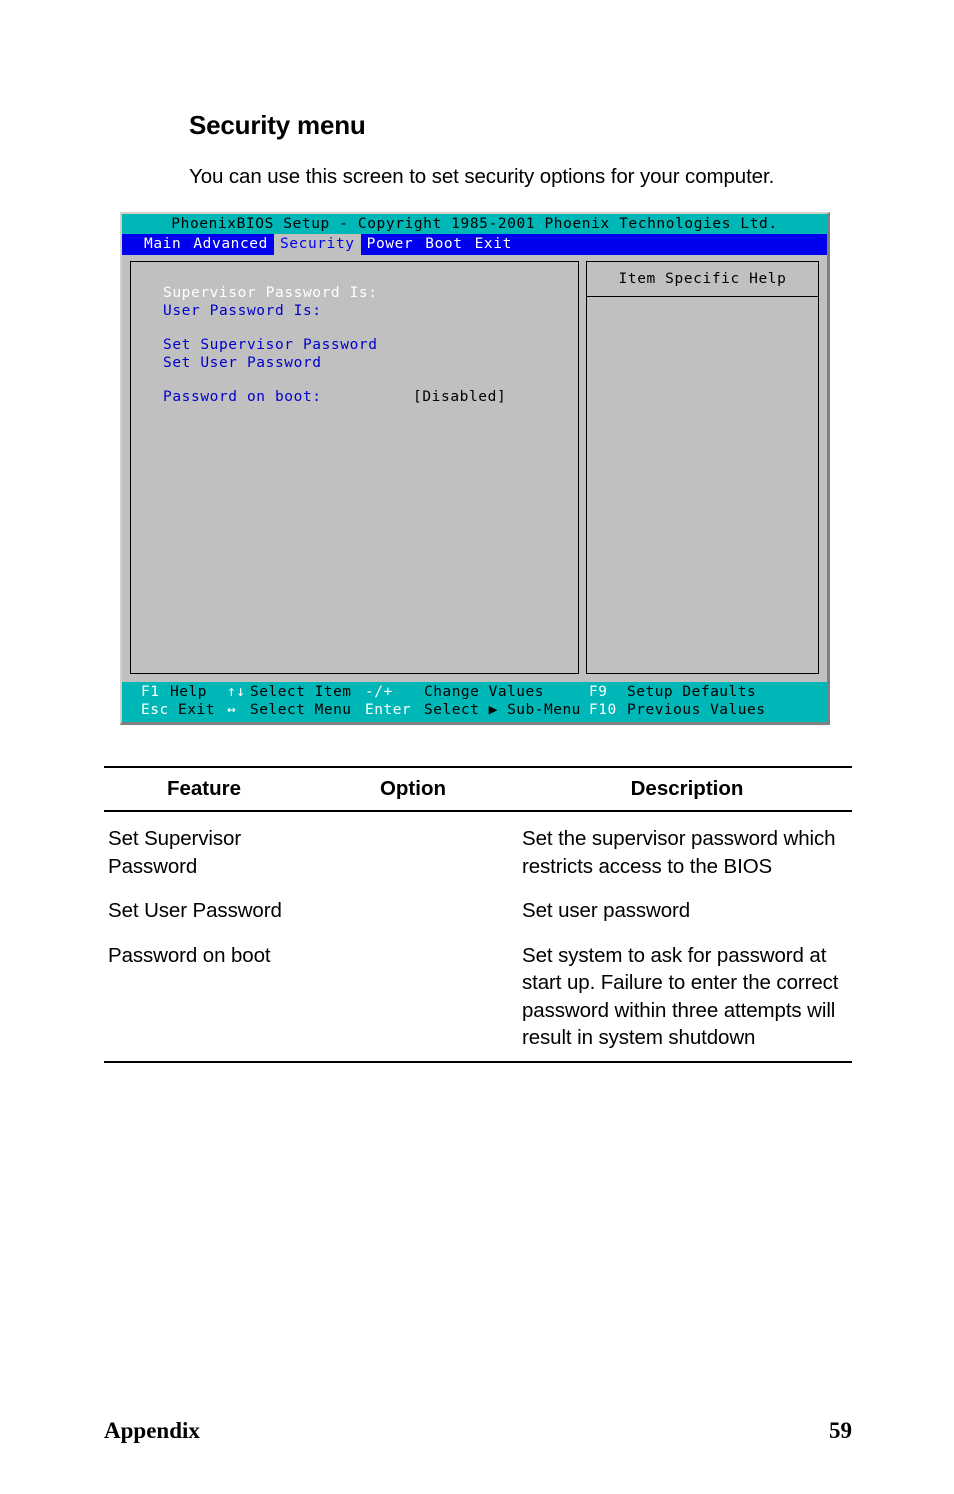 Image resolution: width=954 pixels, height=1494 pixels. I want to click on bios-key-f9: F9, so click(598, 692).